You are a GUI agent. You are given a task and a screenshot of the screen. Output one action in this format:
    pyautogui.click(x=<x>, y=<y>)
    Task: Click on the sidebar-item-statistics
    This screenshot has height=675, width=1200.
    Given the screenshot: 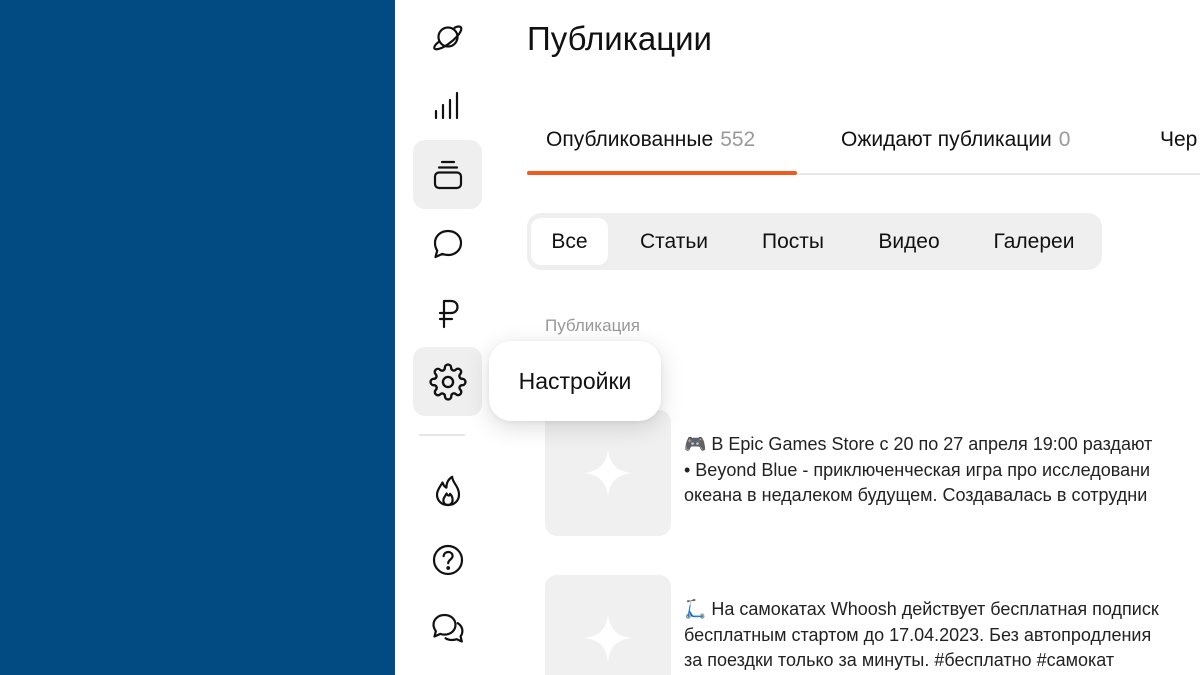 What is the action you would take?
    pyautogui.click(x=447, y=105)
    